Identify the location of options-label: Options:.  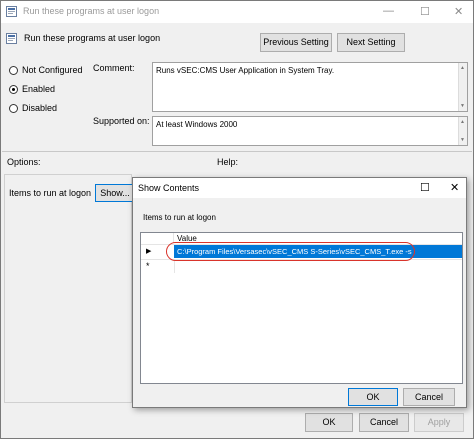
(24, 162).